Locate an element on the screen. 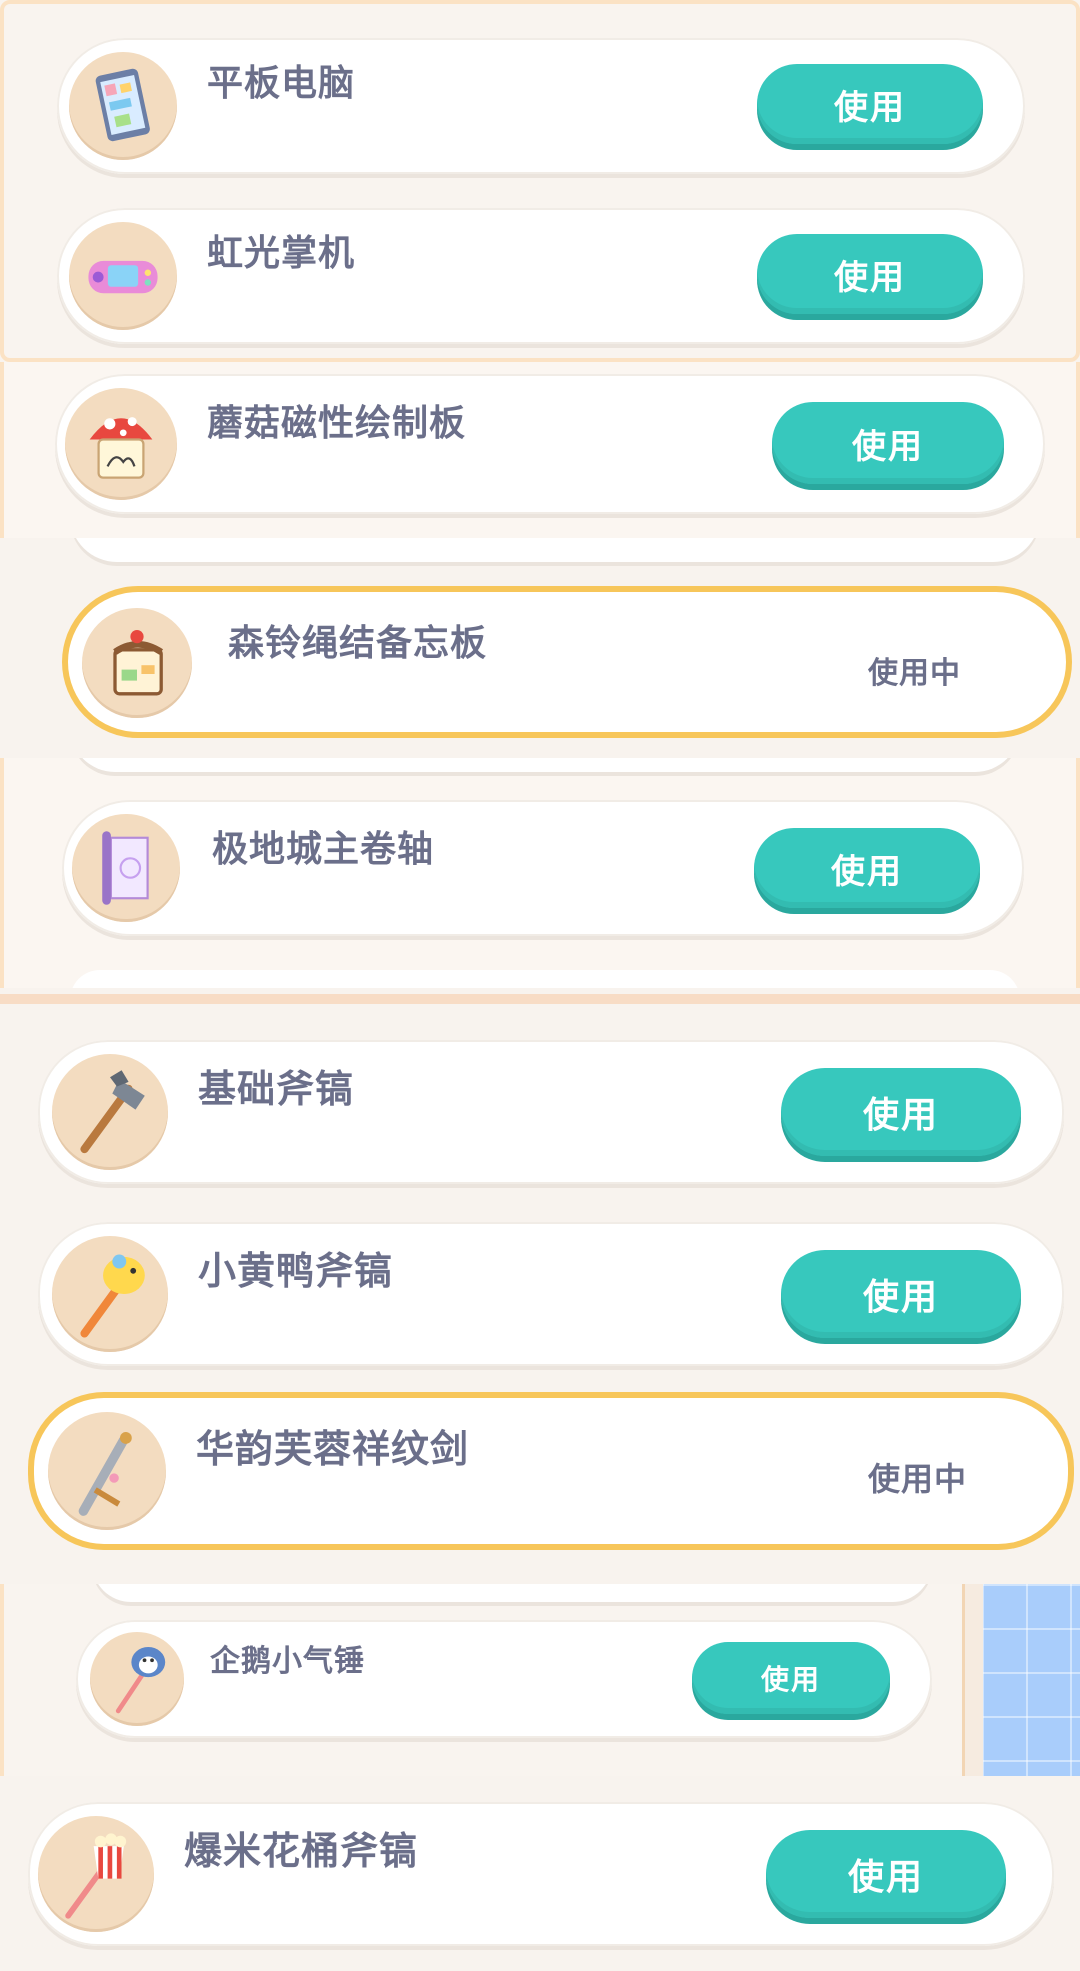 This screenshot has height=1971, width=1080. screenshot-panel-3: 森铃绳结备忘板 使用中 is located at coordinates (540, 648).